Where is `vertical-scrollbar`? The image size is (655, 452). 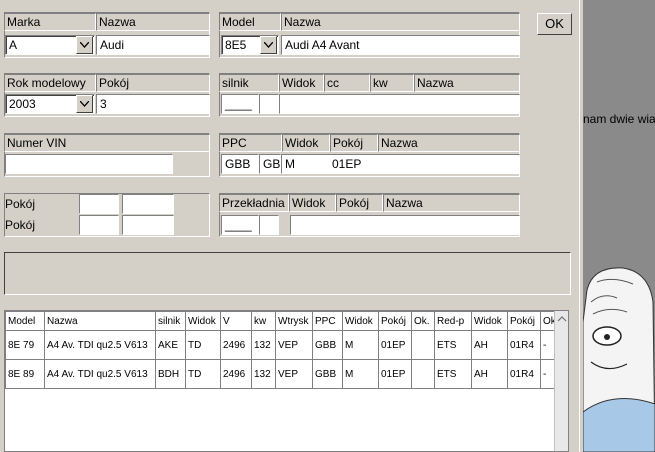
vertical-scrollbar is located at coordinates (561, 381).